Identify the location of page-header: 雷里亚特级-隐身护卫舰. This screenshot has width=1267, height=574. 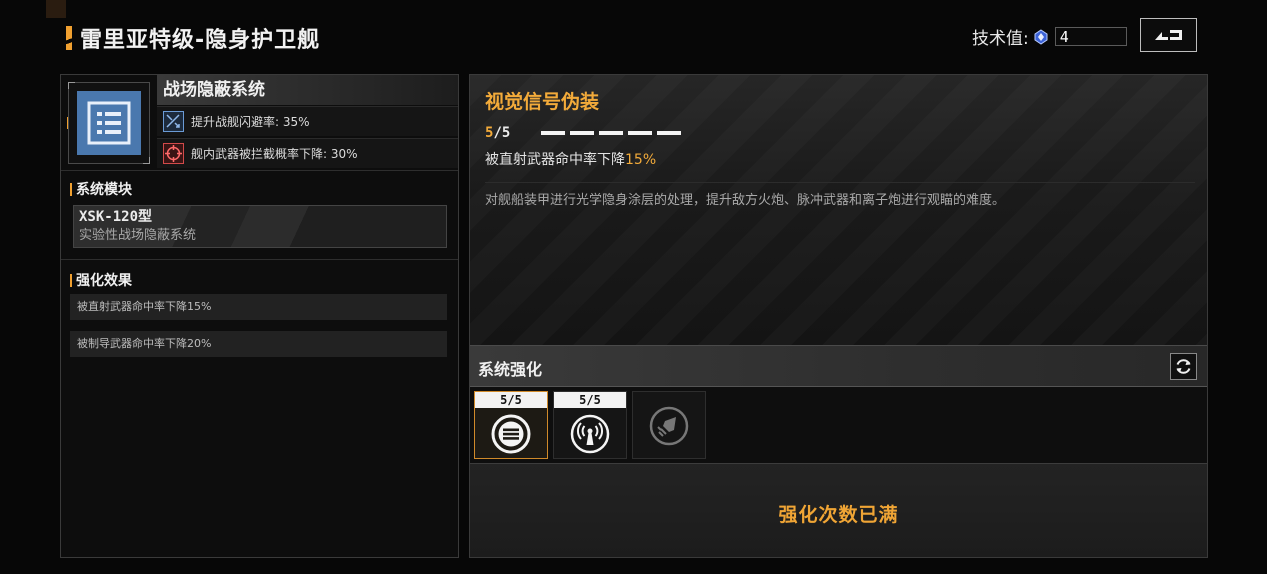
(193, 38).